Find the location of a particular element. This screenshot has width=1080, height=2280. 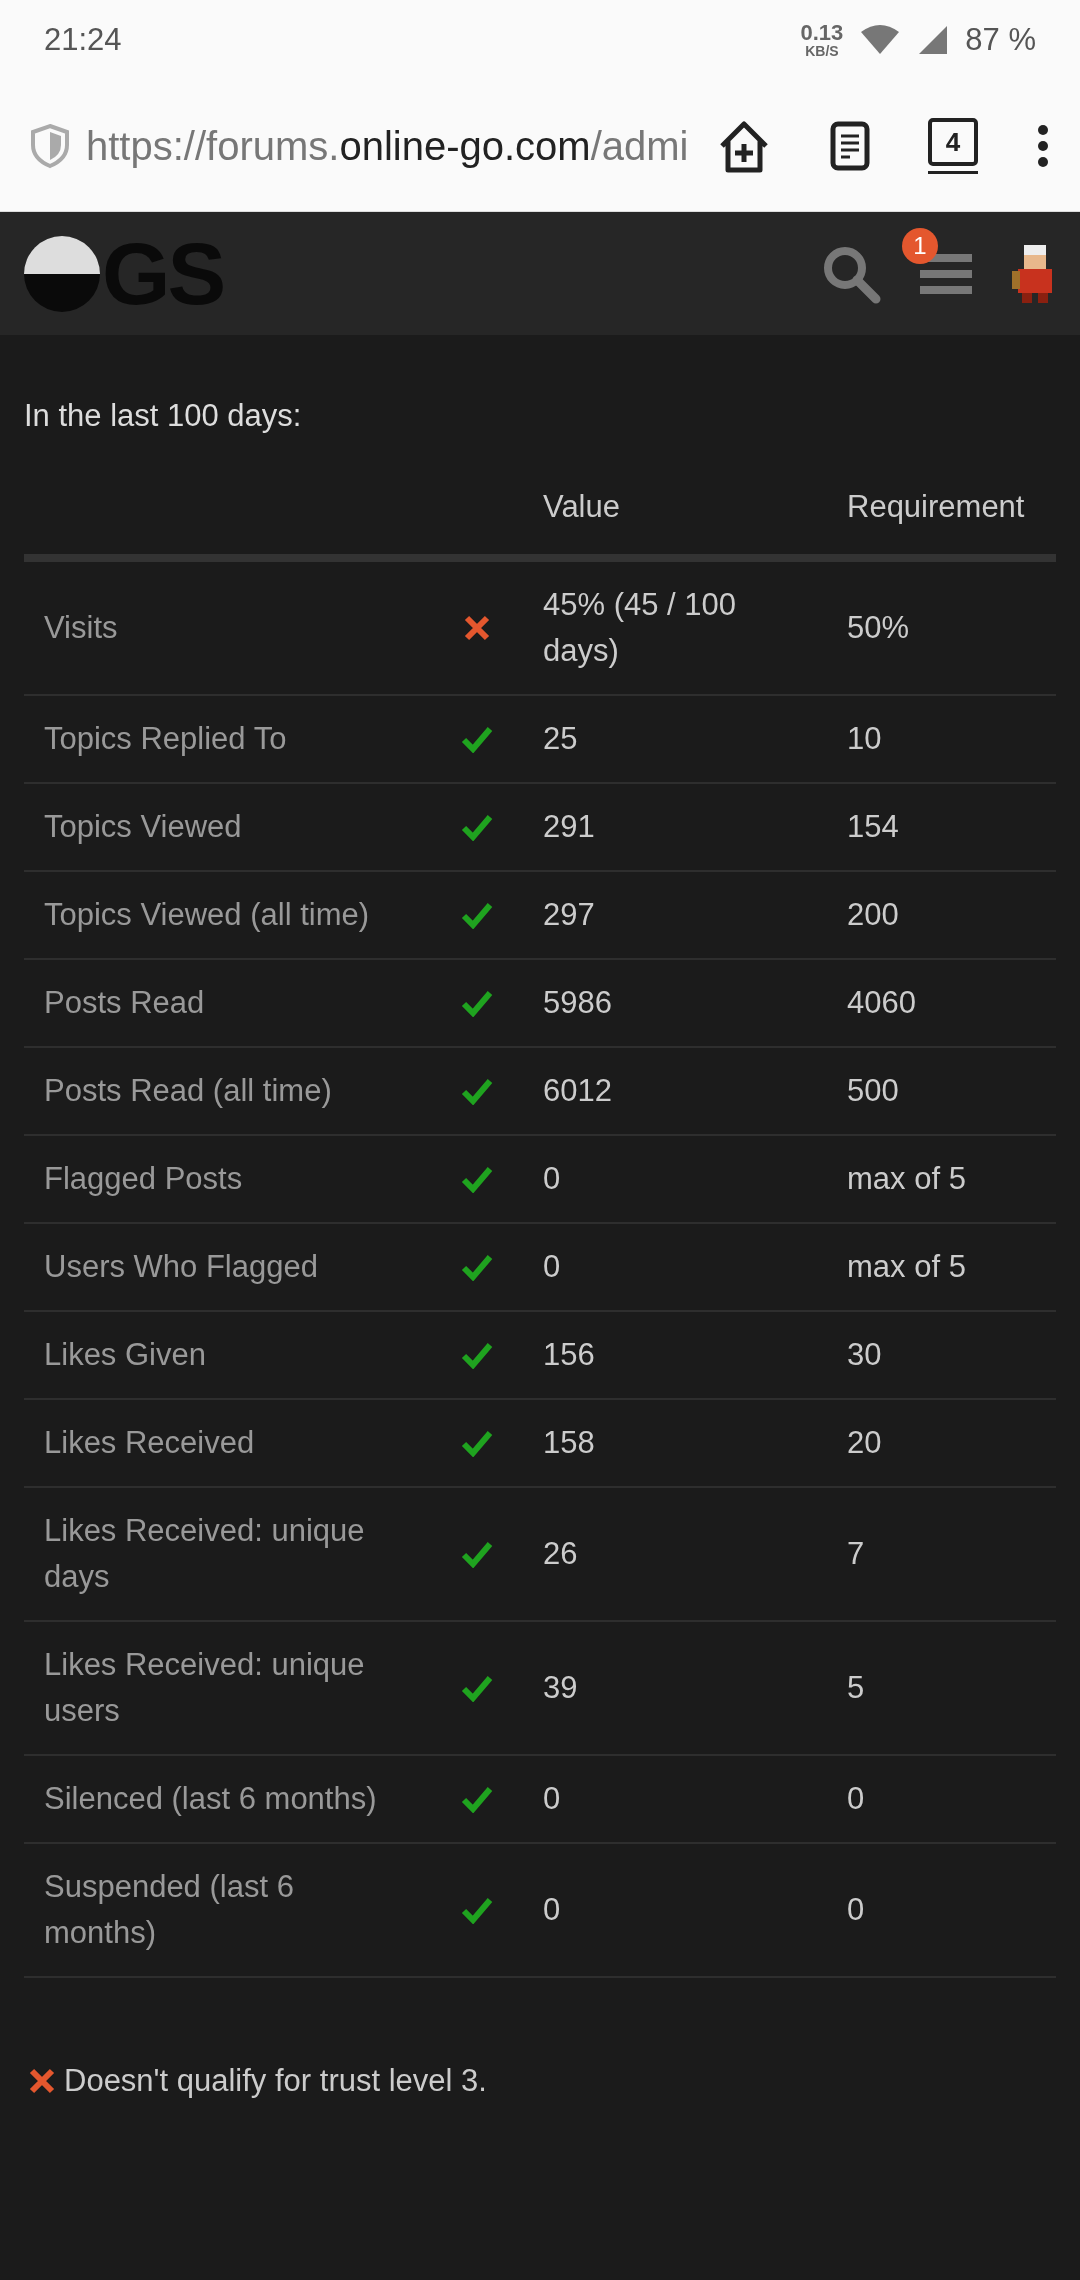

criterion-label: Users Who Flagged is located at coordinates (181, 1266).